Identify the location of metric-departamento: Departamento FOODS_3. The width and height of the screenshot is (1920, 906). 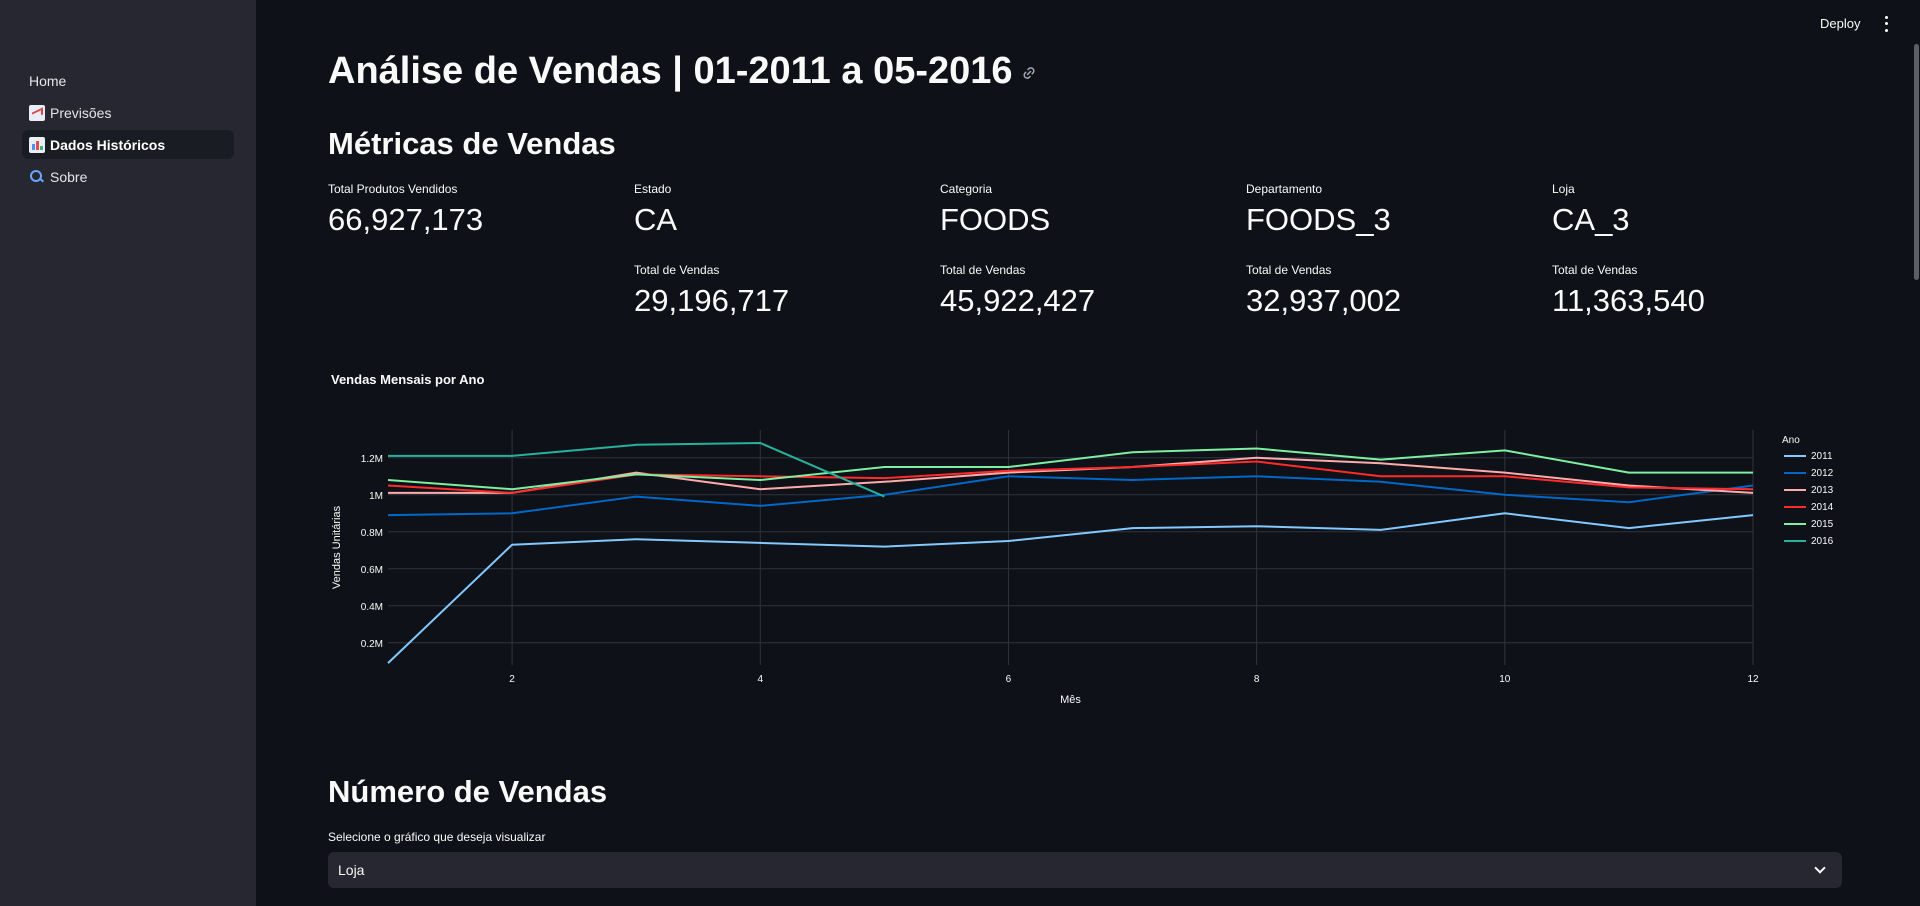
(1396, 210).